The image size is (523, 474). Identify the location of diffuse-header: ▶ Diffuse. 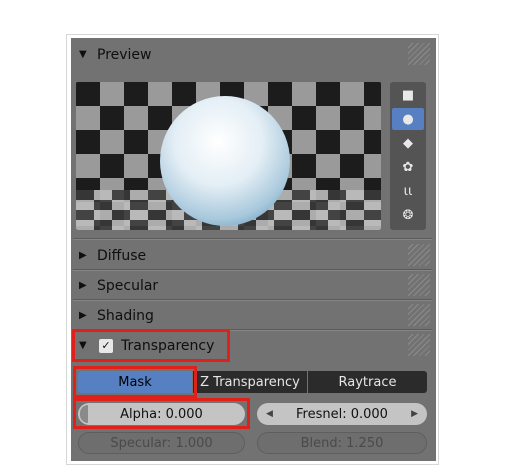
(252, 255).